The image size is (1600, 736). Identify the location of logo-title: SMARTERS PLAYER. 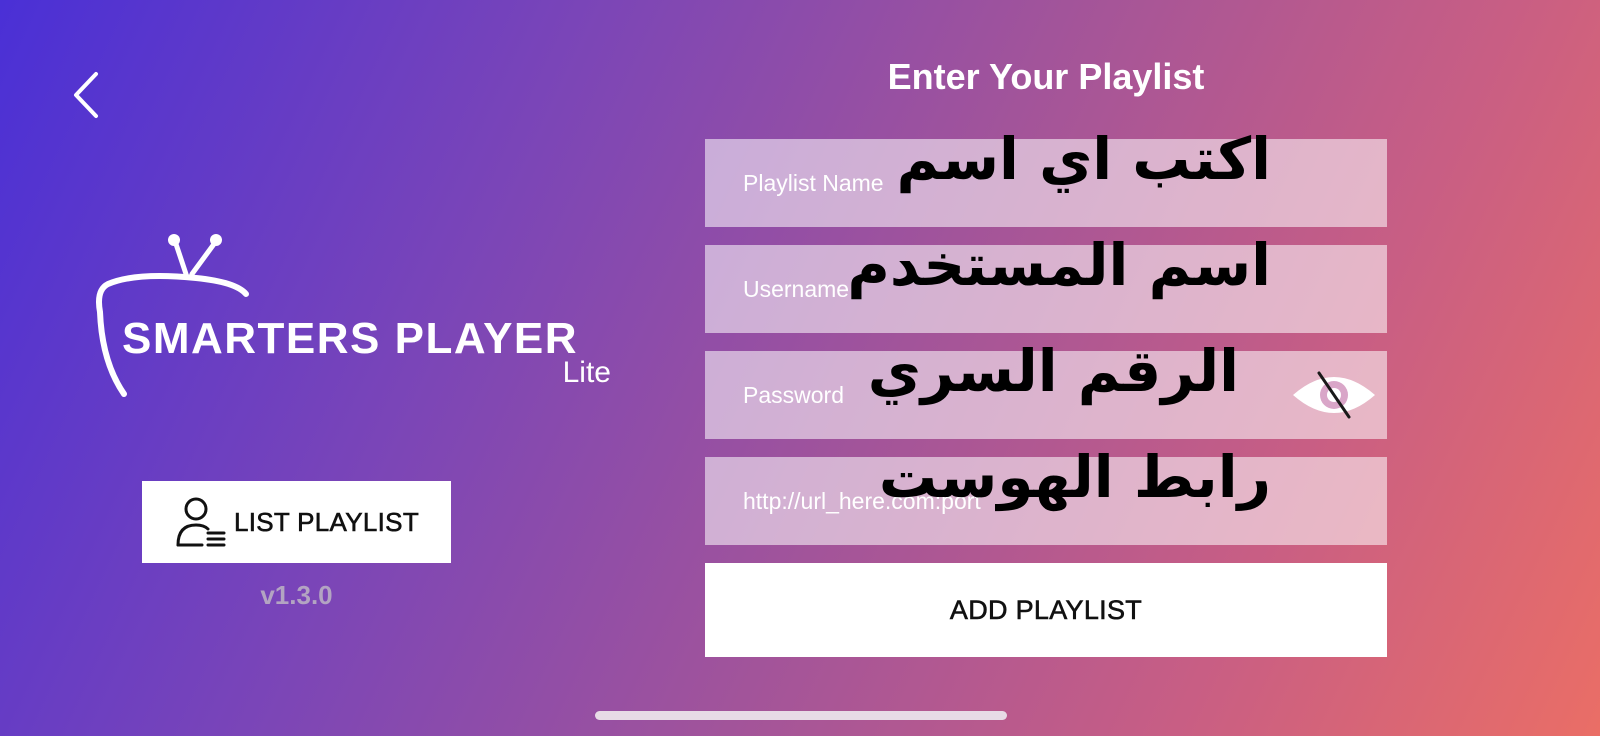
(350, 338).